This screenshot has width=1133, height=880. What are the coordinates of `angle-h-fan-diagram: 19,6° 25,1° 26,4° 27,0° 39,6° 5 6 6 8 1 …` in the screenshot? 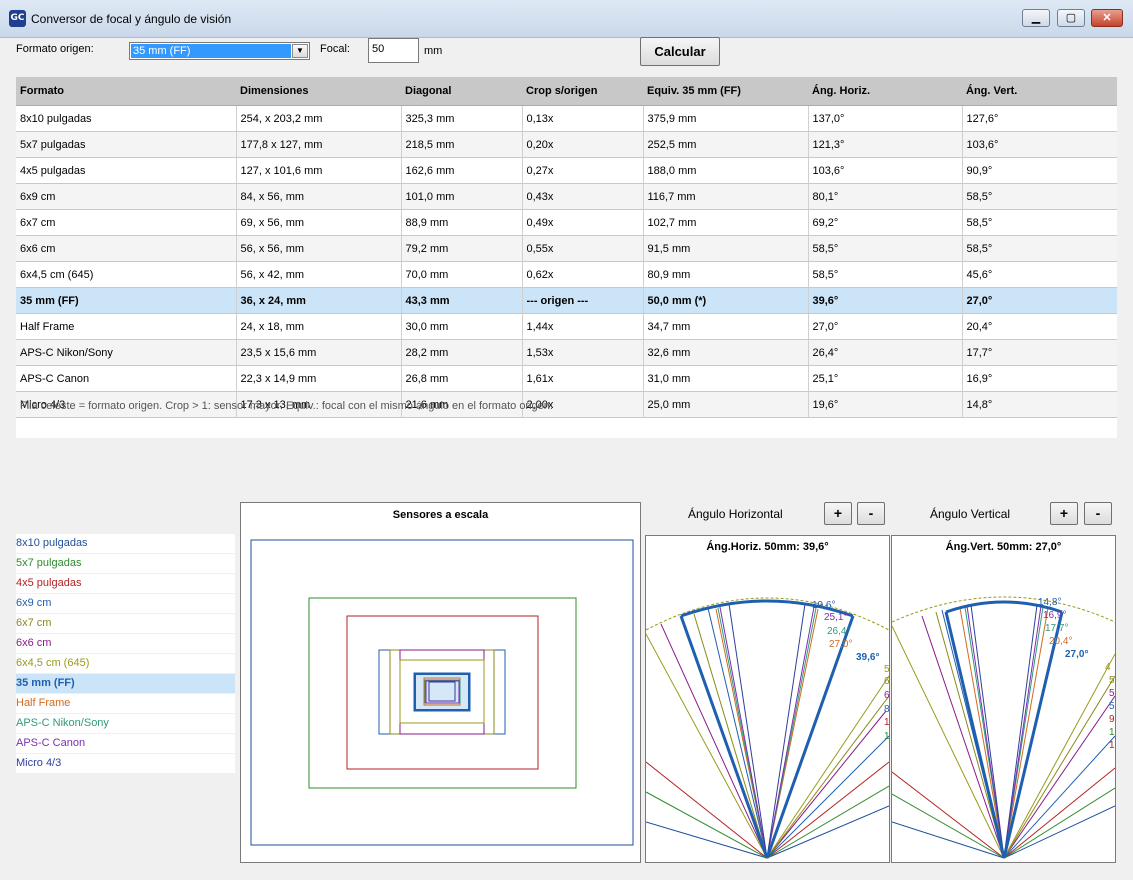 It's located at (767, 728).